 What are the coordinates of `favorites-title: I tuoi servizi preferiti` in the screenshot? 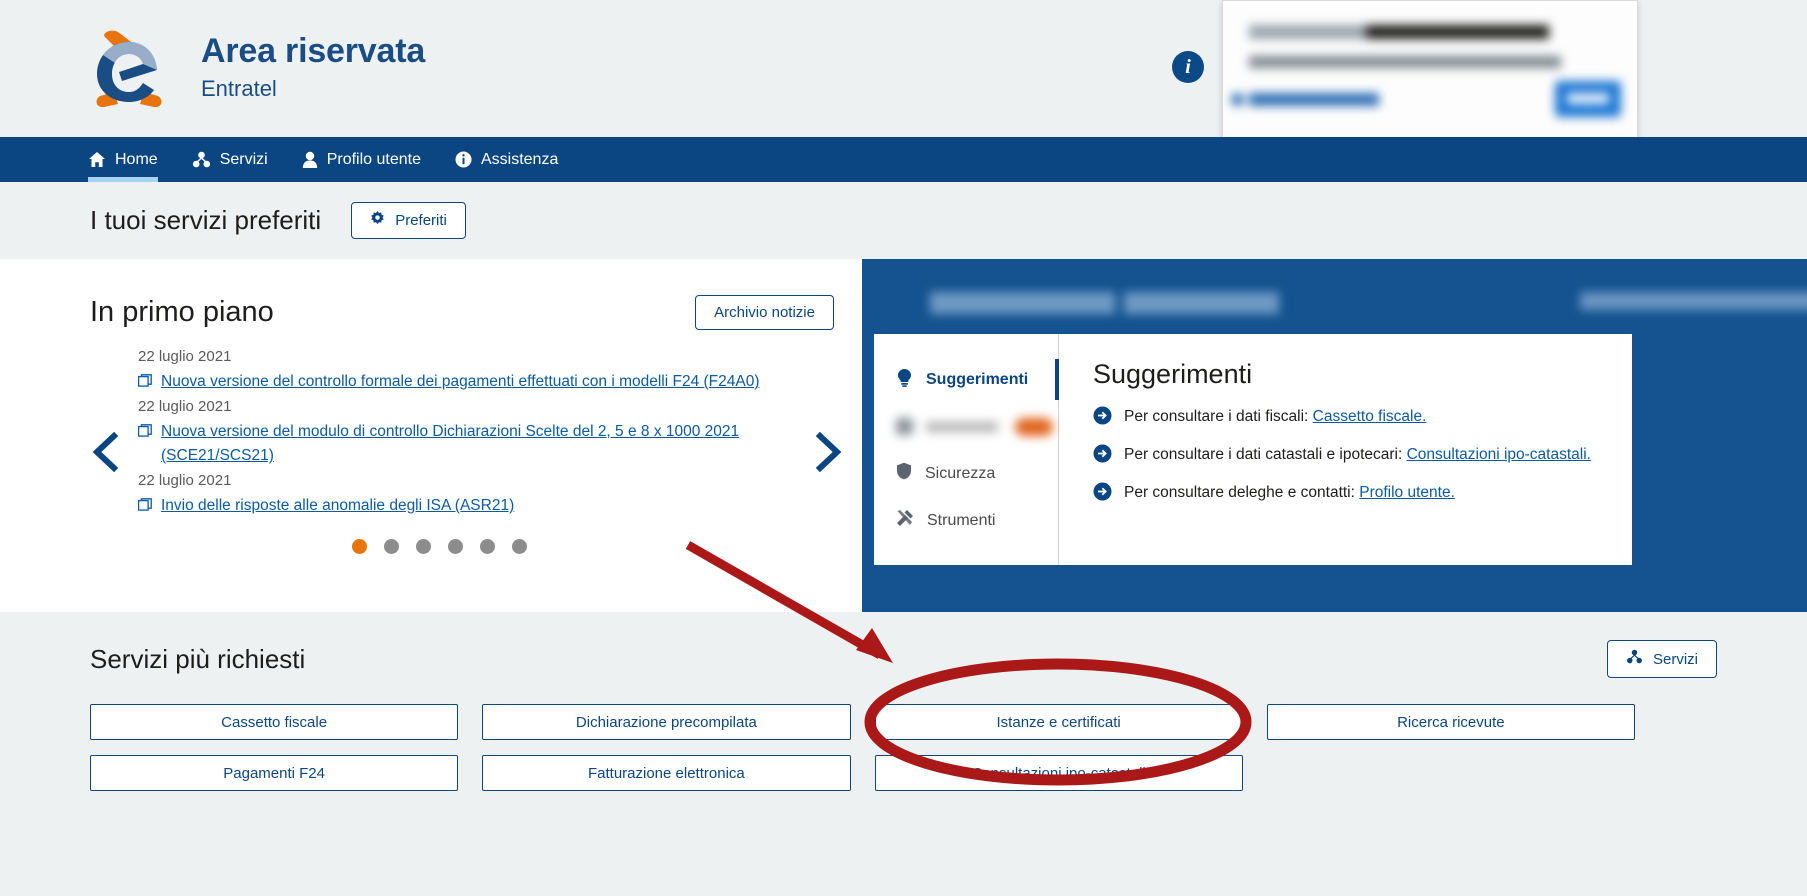 It's located at (206, 220).